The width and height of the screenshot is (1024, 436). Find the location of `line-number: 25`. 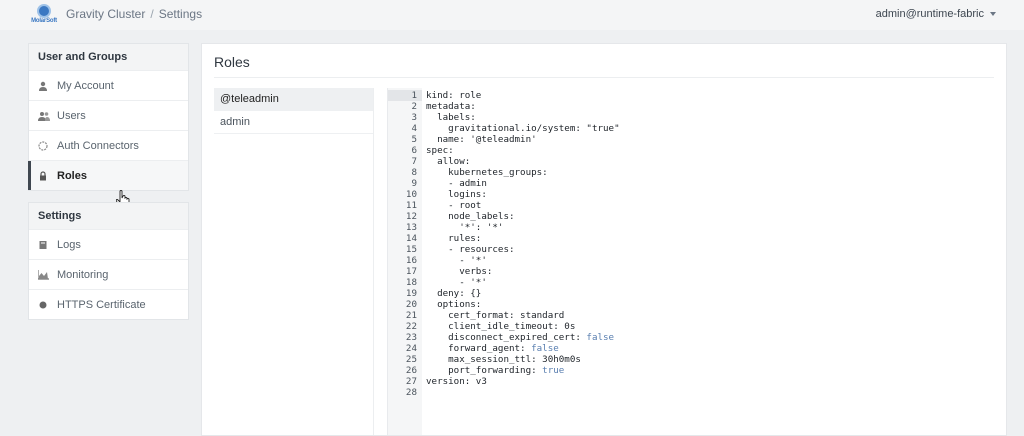

line-number: 25 is located at coordinates (411, 359).